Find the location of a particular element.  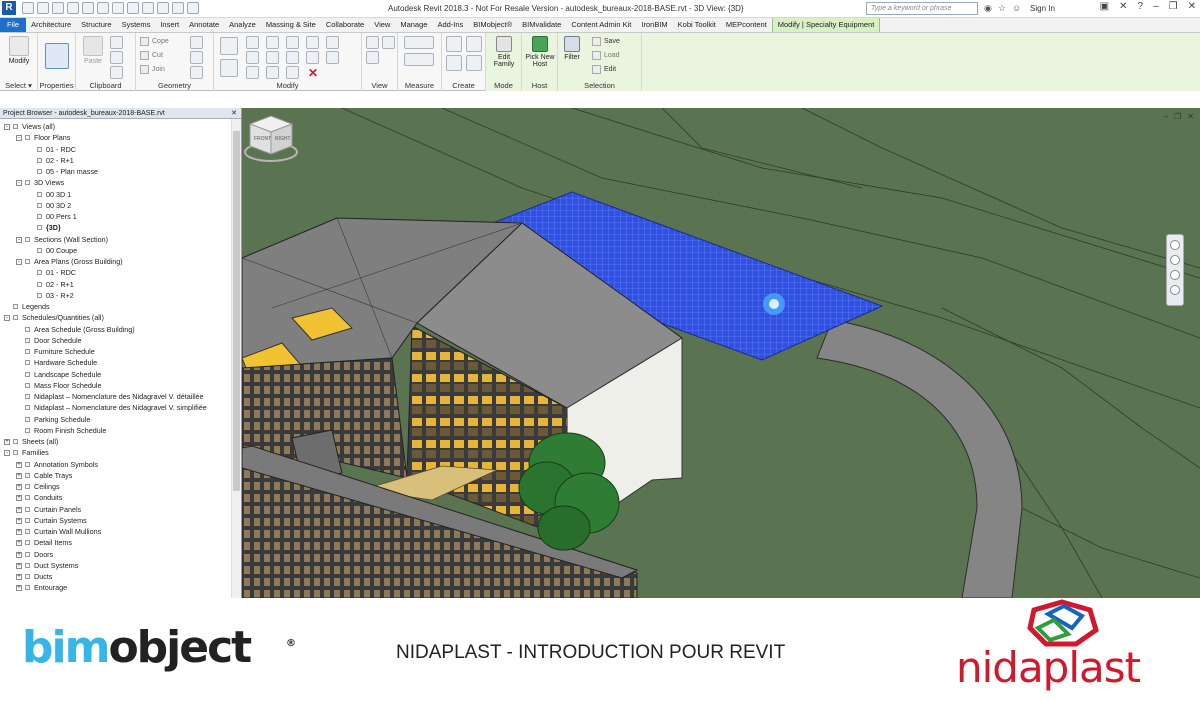

align-icon is located at coordinates (229, 46).